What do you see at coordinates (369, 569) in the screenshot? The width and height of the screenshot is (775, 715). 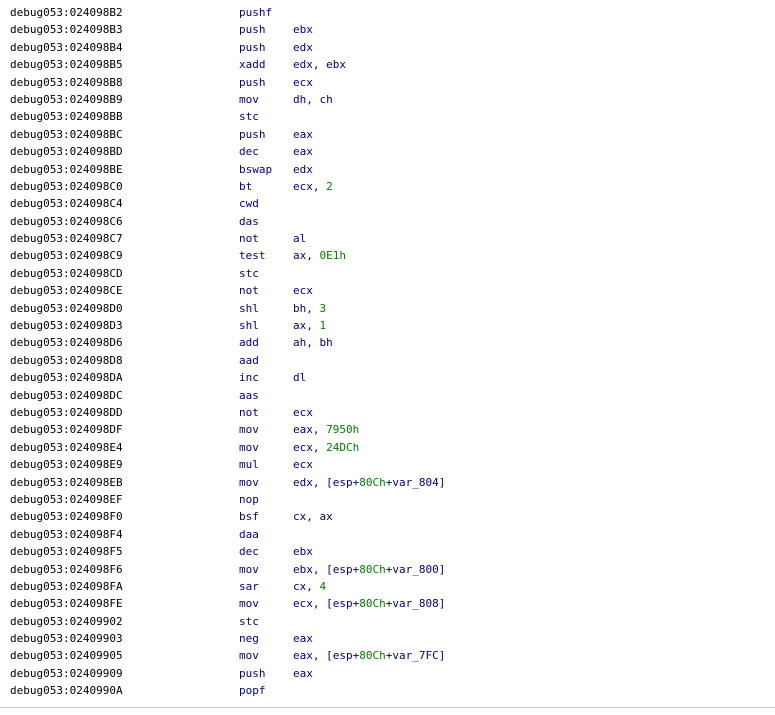 I see `code-line-operands: ebx, [esp+80Ch+var_800]` at bounding box center [369, 569].